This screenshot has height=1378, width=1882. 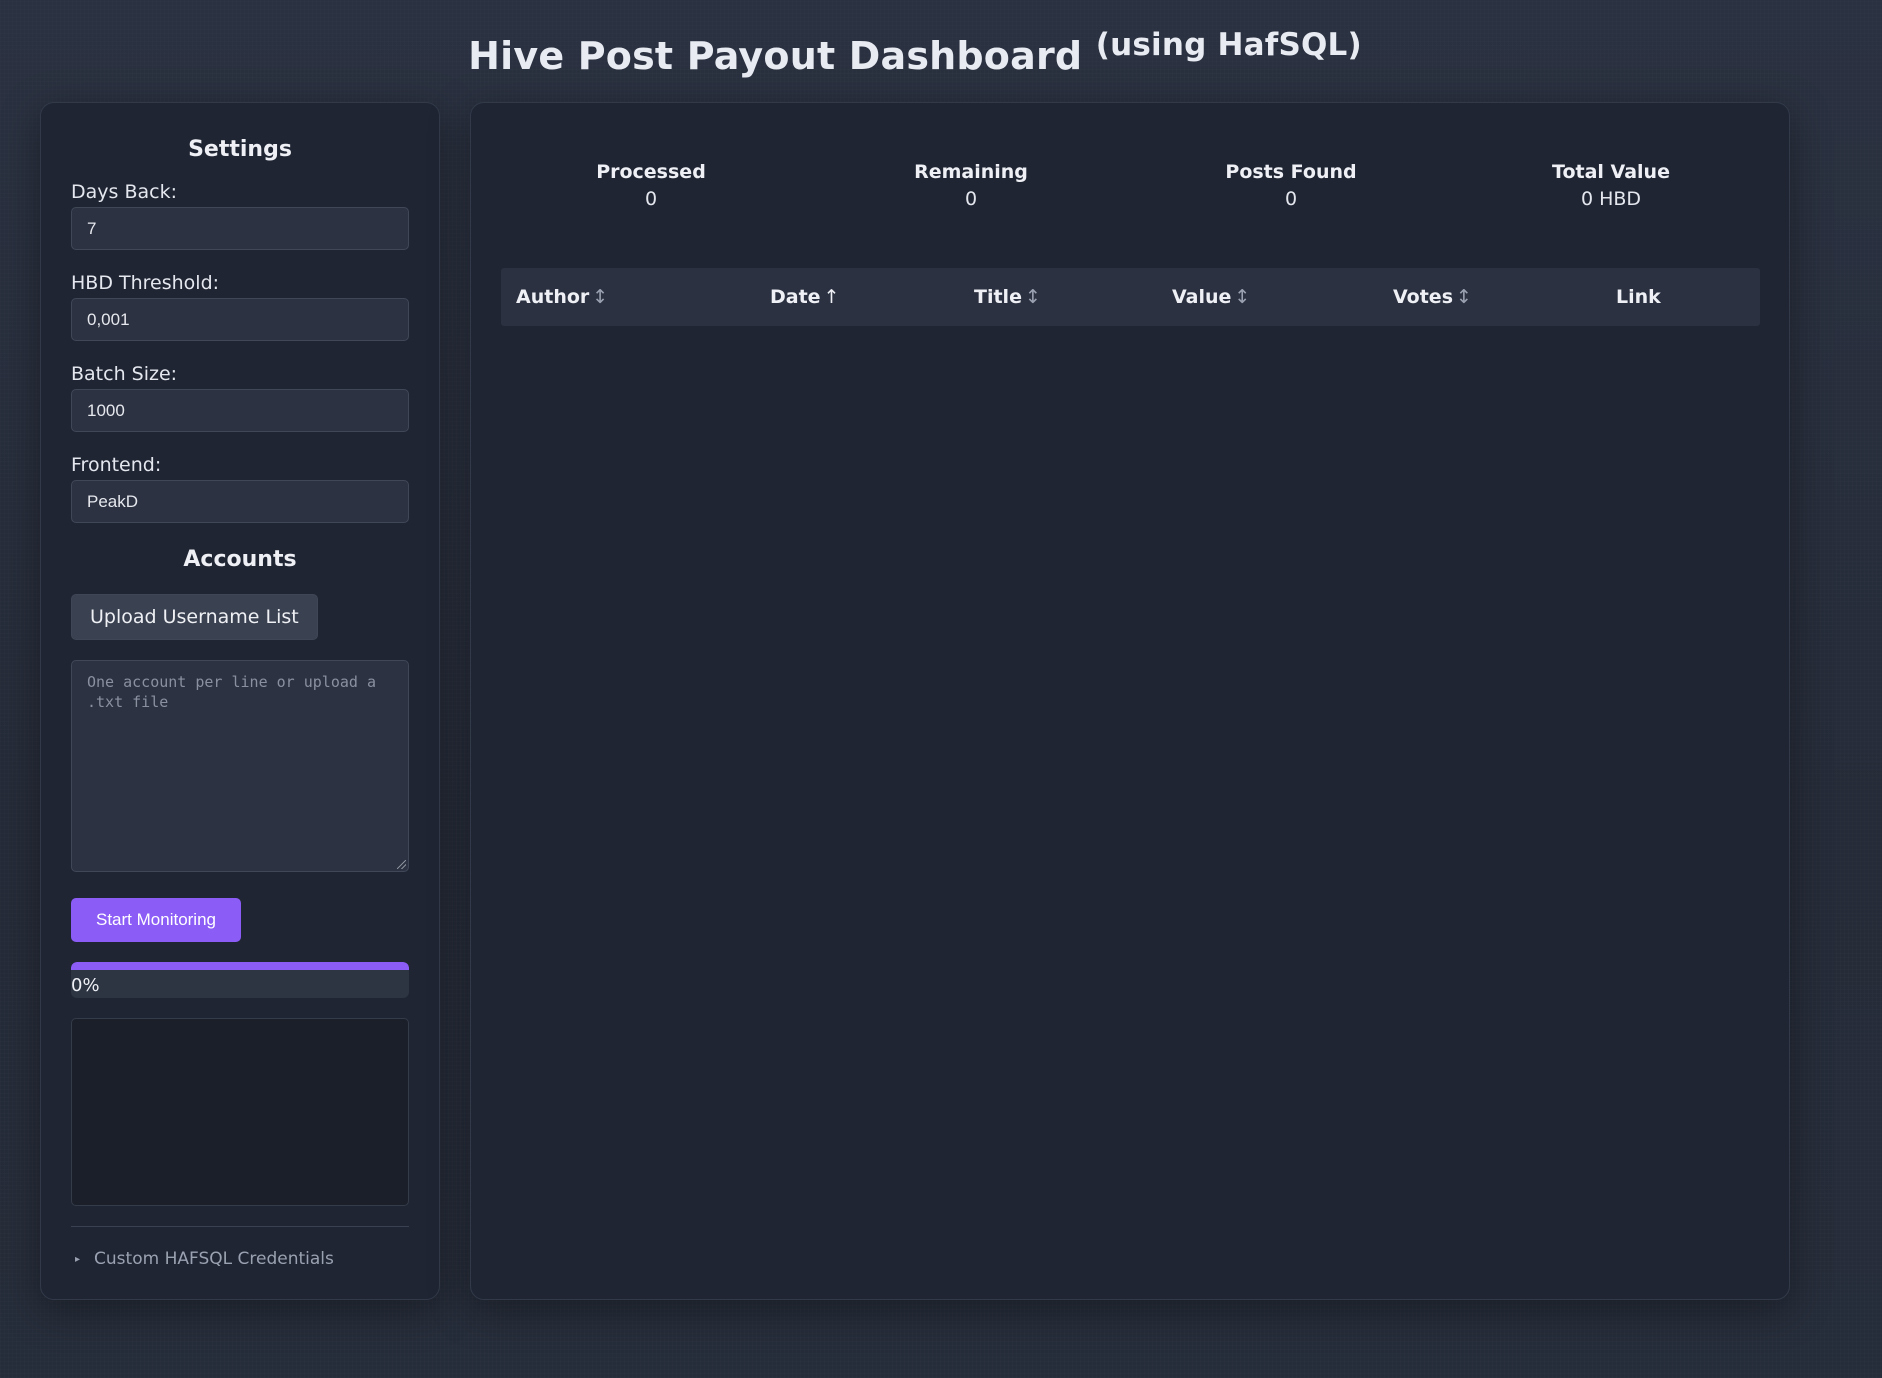 What do you see at coordinates (1202, 297) in the screenshot?
I see `column-label: Value` at bounding box center [1202, 297].